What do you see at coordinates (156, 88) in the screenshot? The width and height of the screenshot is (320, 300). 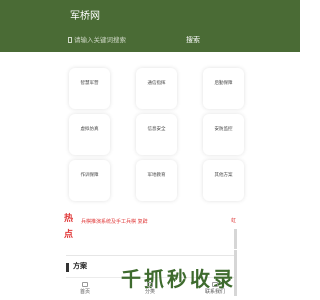 I see `grid-item-comms-command: 通信指挥` at bounding box center [156, 88].